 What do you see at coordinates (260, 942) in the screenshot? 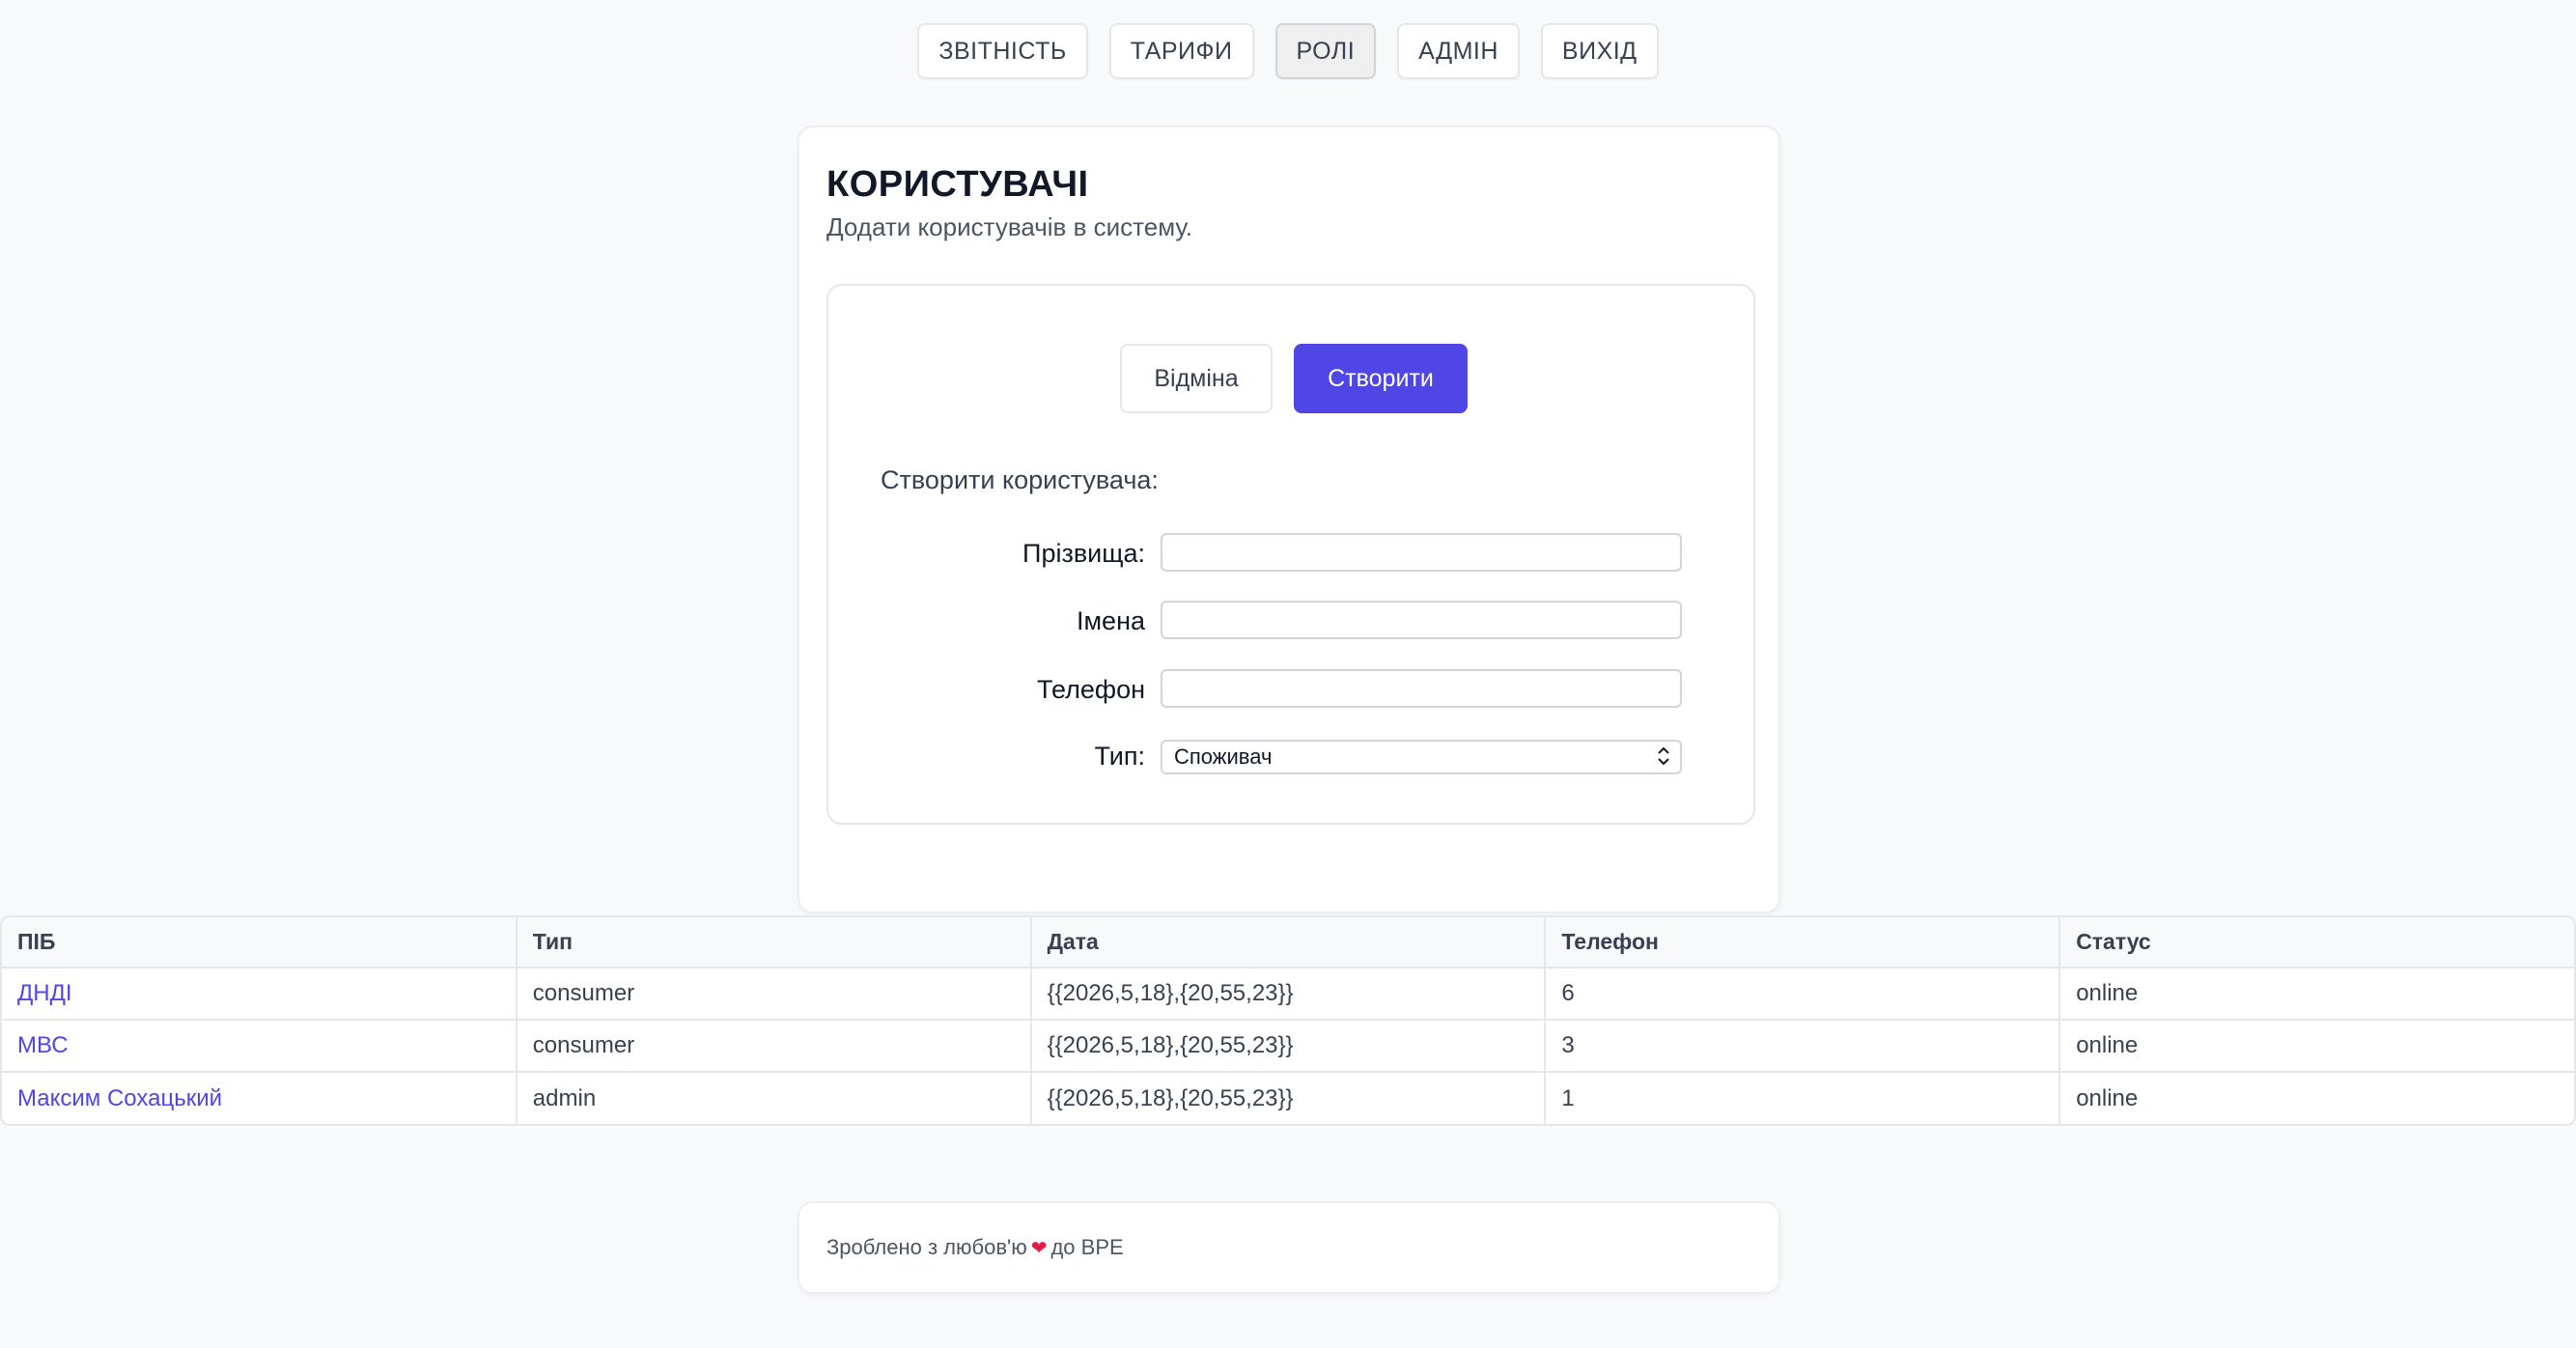
I see `column-header-name: ПІБ` at bounding box center [260, 942].